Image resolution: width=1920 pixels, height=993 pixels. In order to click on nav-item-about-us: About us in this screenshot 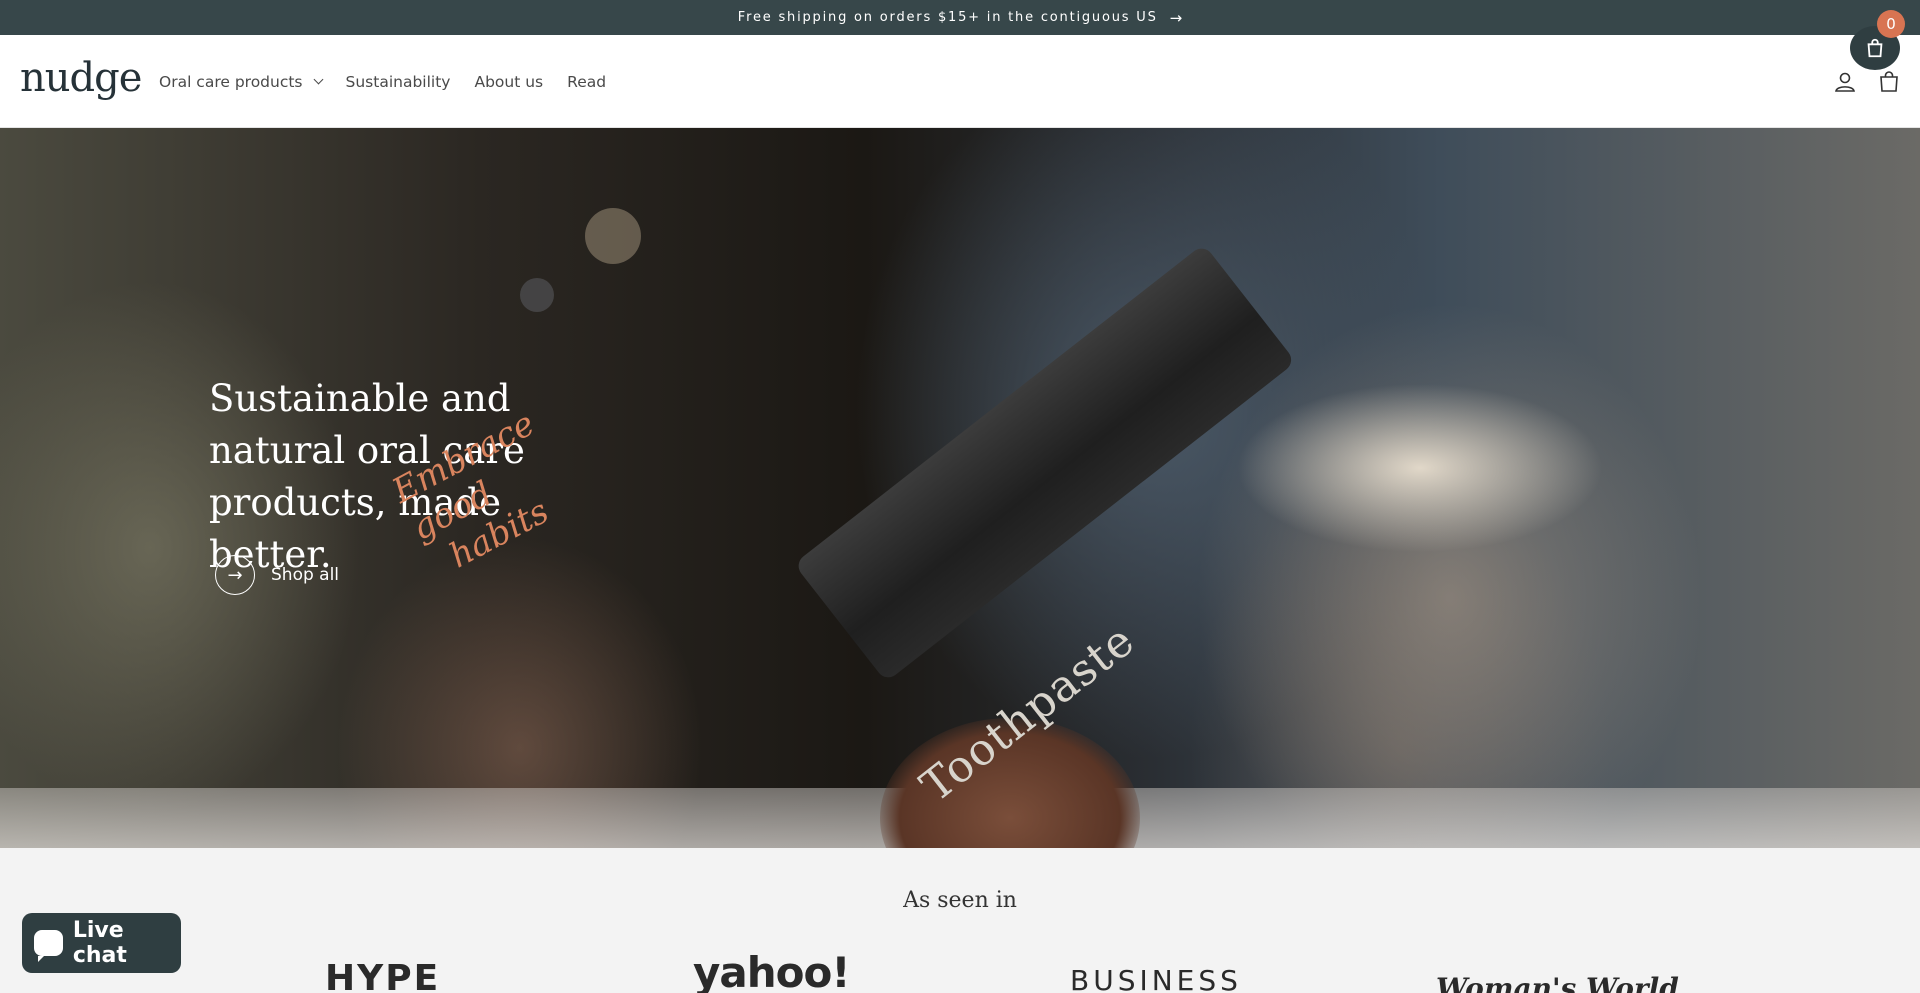, I will do `click(508, 82)`.